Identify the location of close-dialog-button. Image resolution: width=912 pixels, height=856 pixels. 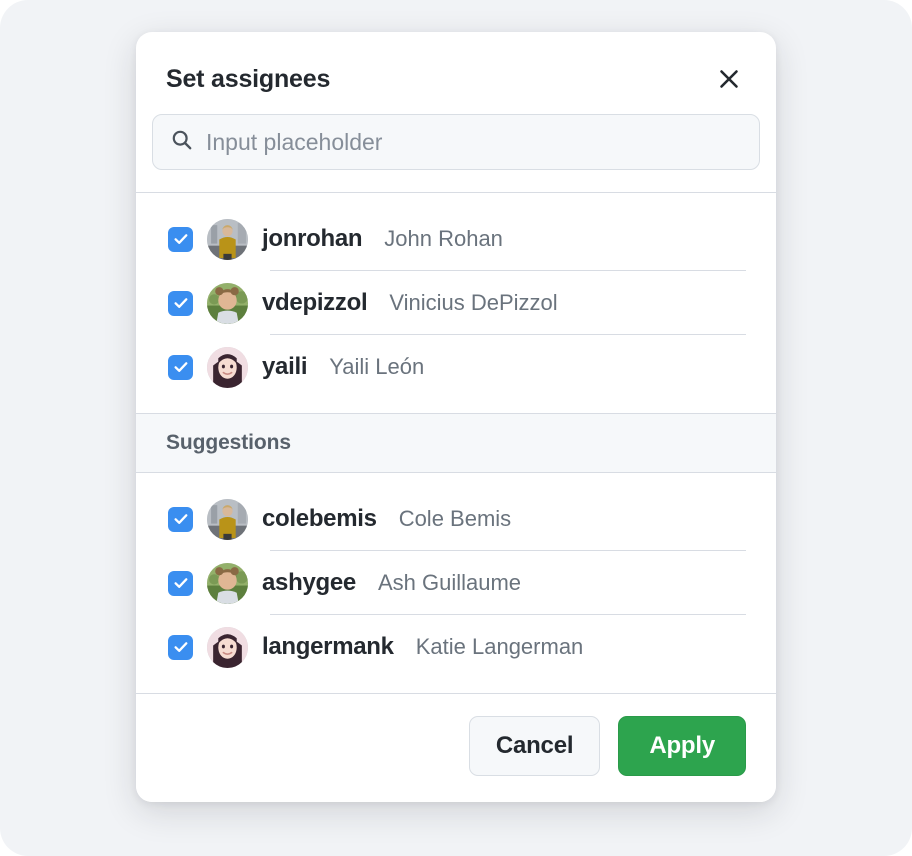
(729, 79).